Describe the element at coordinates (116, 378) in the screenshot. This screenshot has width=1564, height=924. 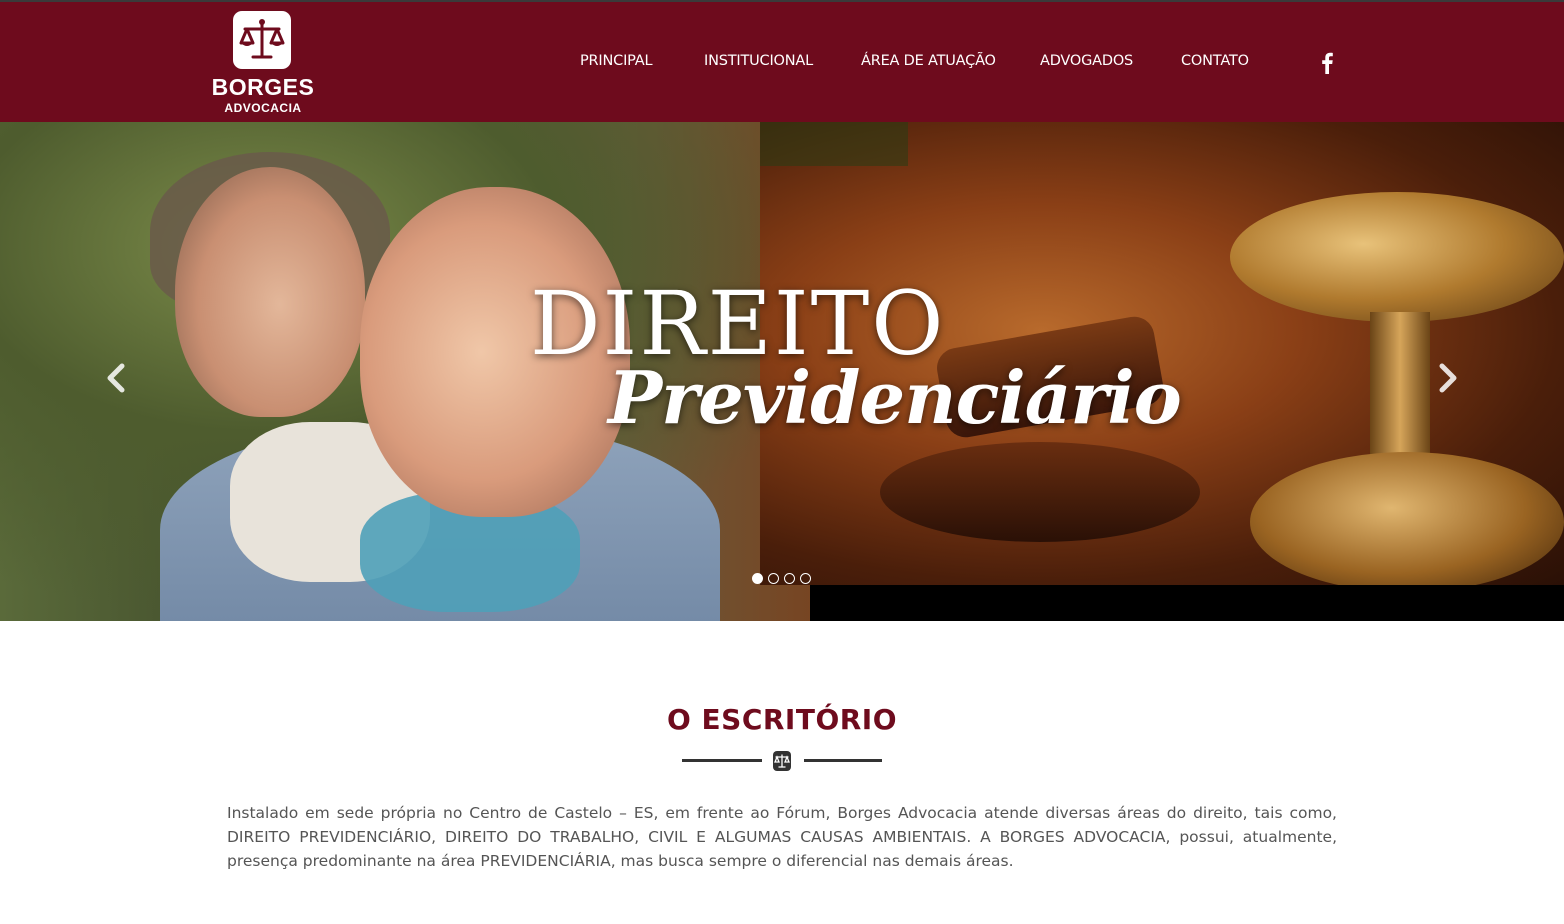
I see `chevron-left-icon` at that location.